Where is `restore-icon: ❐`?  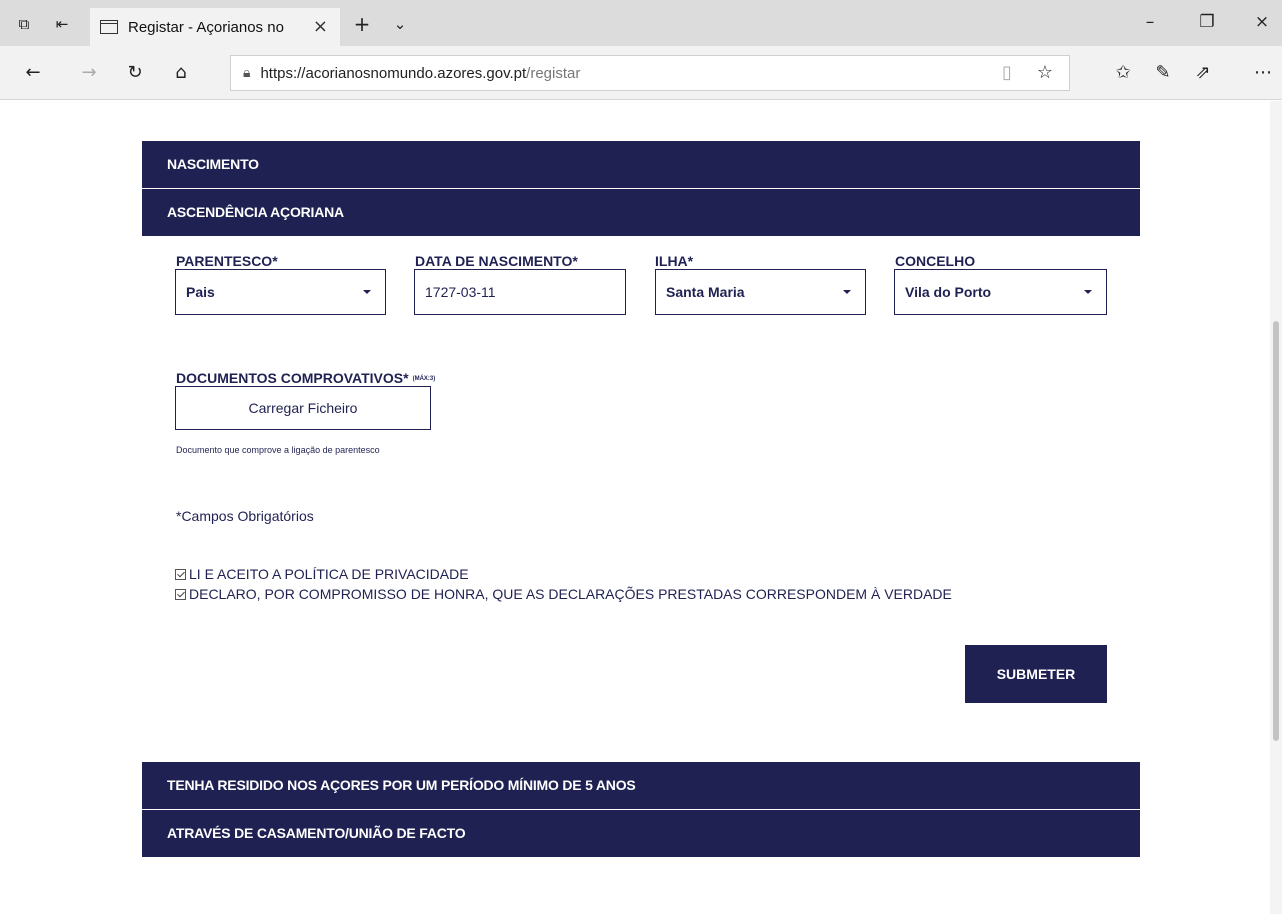 restore-icon: ❐ is located at coordinates (1207, 24).